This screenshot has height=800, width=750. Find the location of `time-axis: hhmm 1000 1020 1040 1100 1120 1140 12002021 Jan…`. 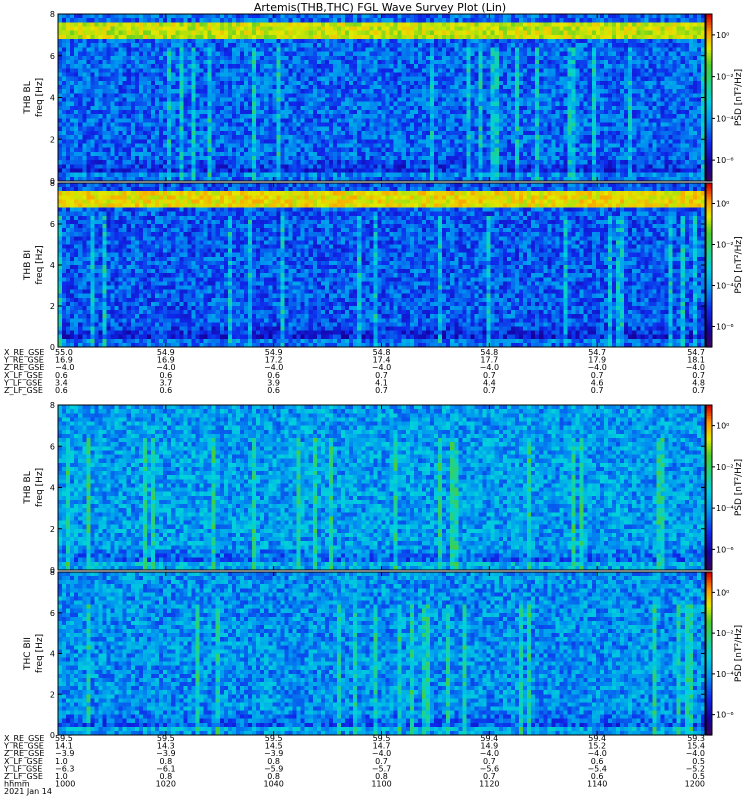

time-axis: hhmm 1000 1020 1040 1100 1120 1140 12002021 Jan… is located at coordinates (354, 788).